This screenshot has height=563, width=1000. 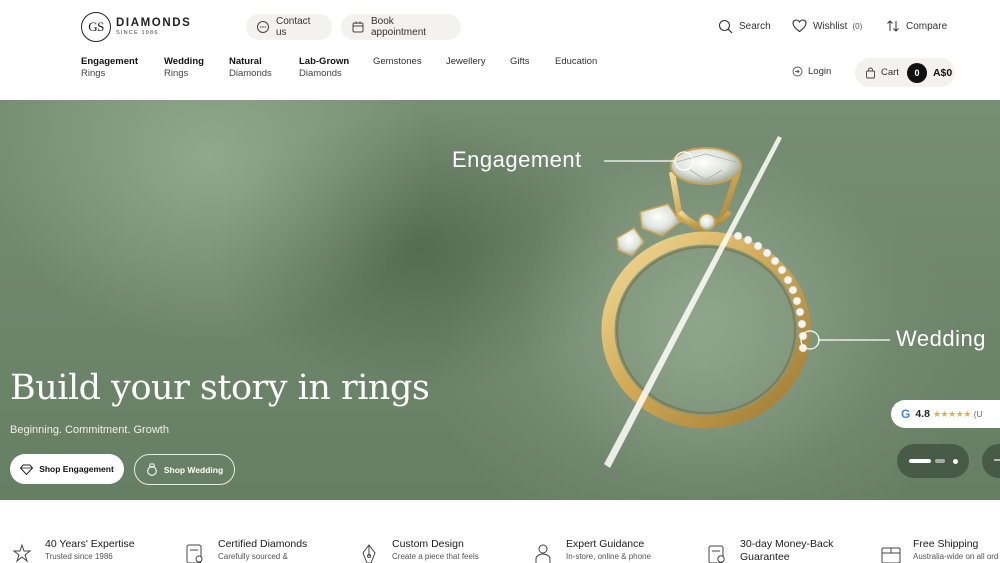 I want to click on slide-dot, so click(x=939, y=461).